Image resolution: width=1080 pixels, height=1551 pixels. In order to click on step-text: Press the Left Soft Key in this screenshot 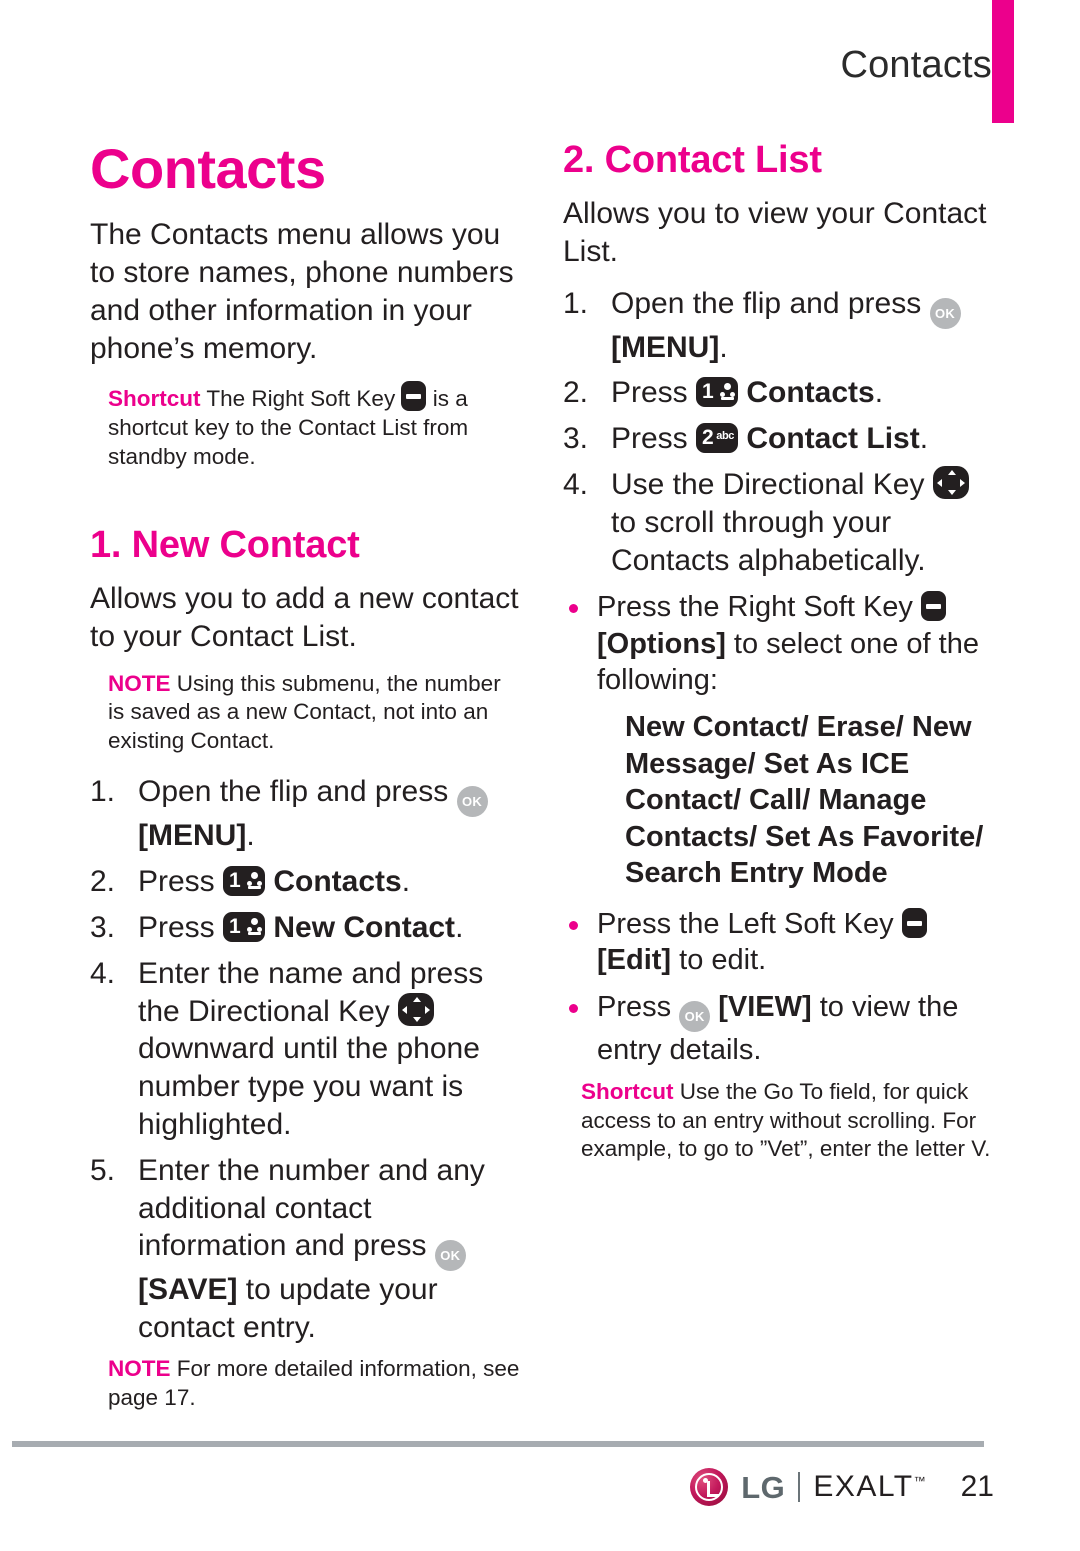, I will do `click(749, 923)`.